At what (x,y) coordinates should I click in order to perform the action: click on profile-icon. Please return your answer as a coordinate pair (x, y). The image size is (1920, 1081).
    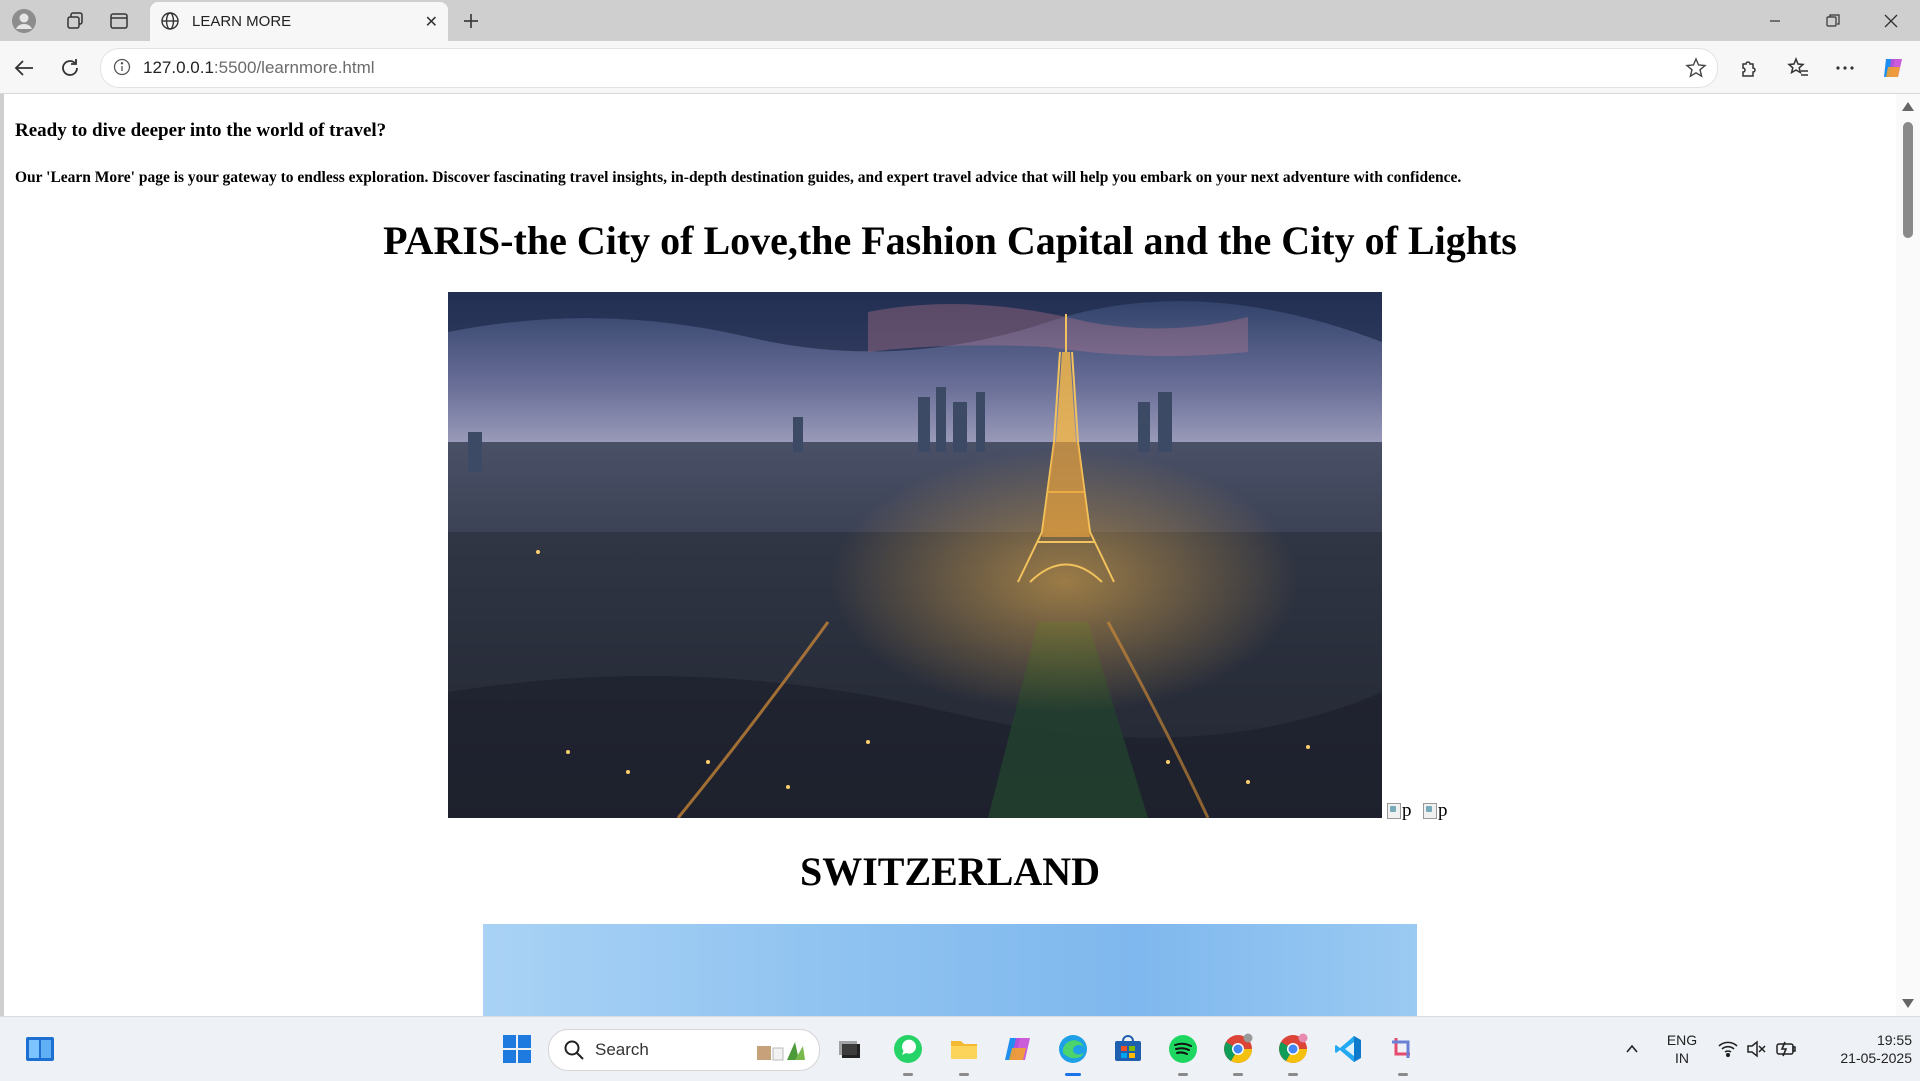
    Looking at the image, I should click on (24, 21).